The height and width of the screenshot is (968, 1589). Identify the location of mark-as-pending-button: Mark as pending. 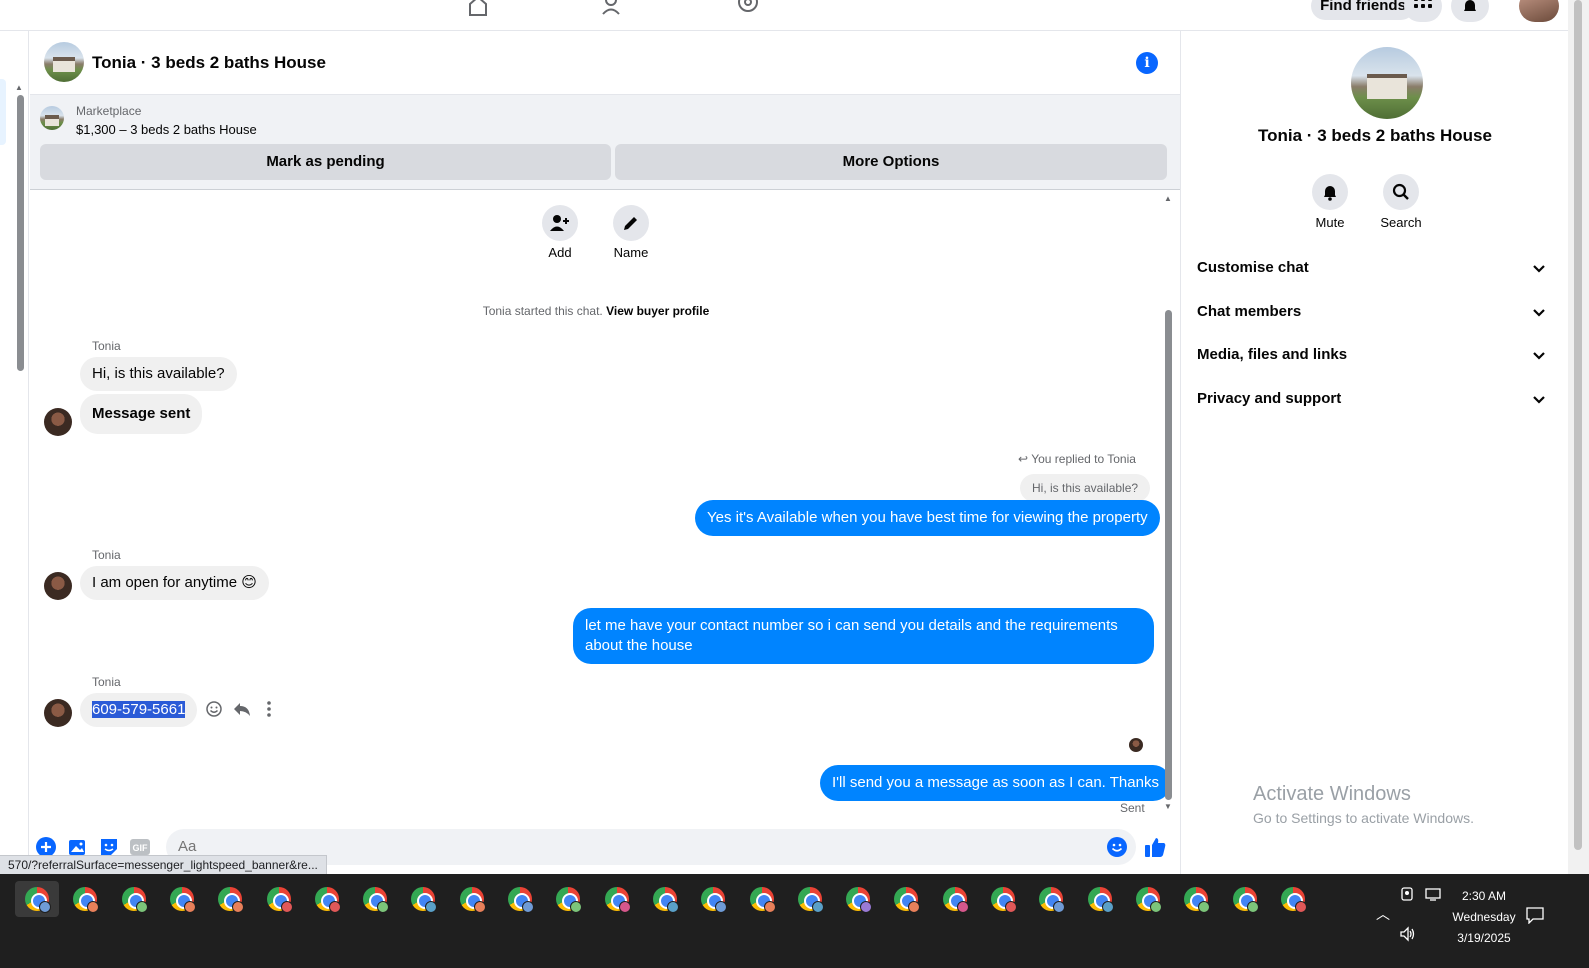
(325, 162).